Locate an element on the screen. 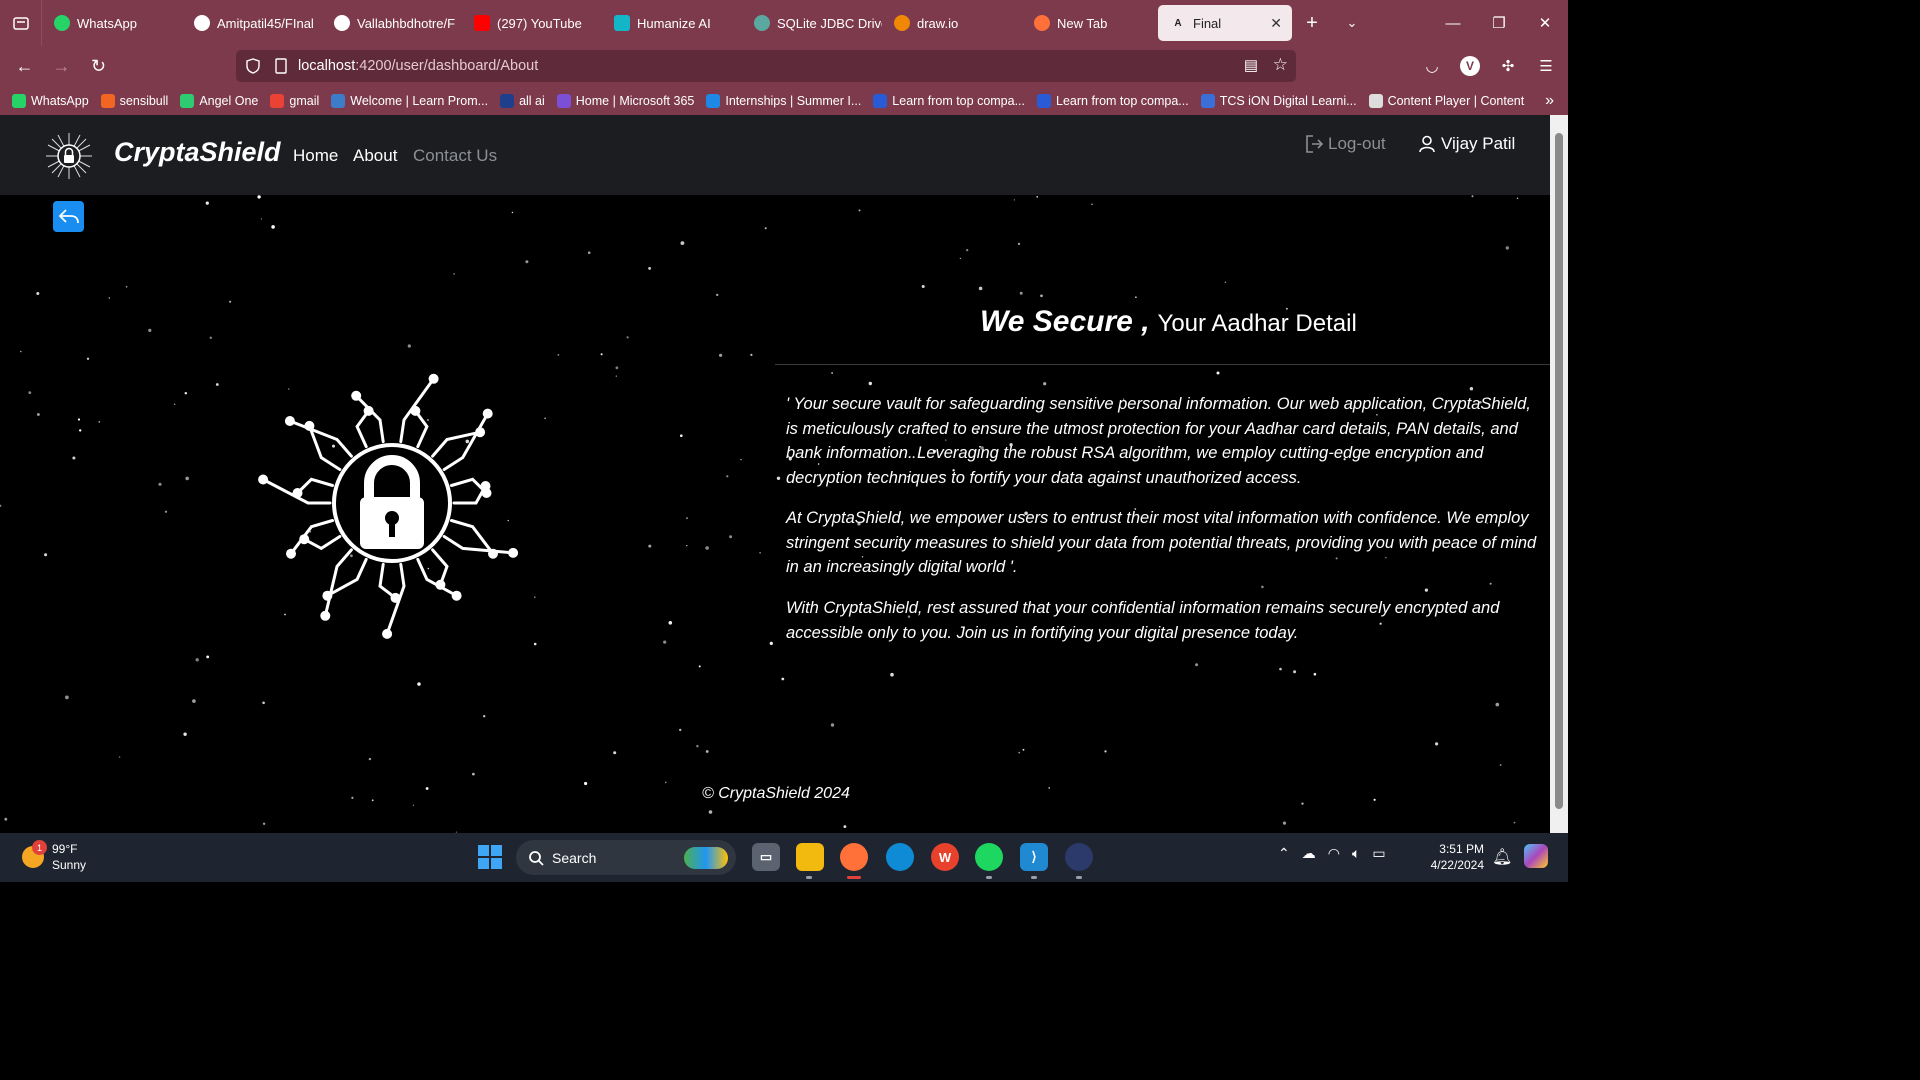 The width and height of the screenshot is (1920, 1080). chevron-down-icon: ⌄ is located at coordinates (1352, 22).